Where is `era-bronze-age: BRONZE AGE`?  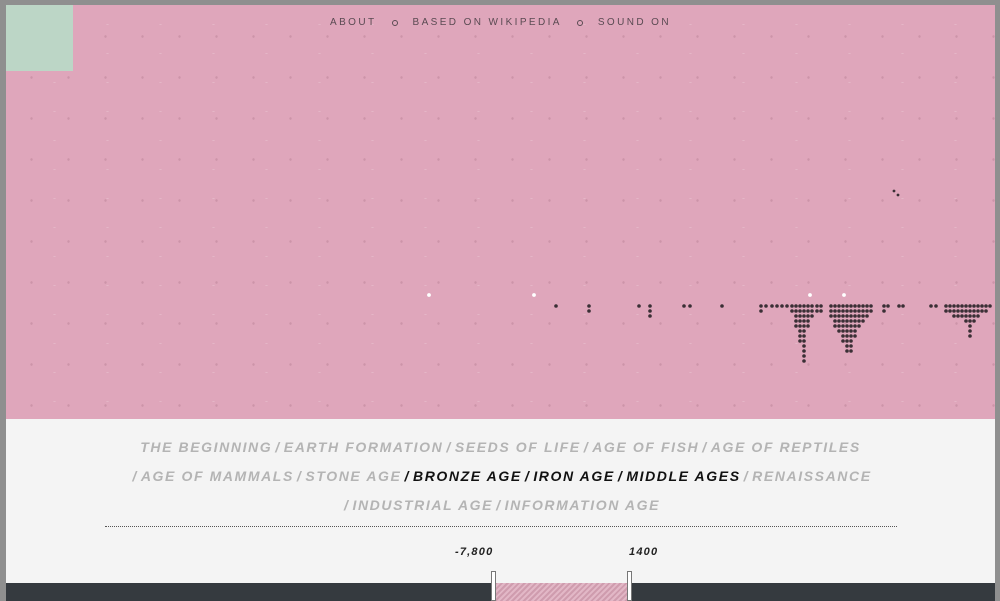 era-bronze-age: BRONZE AGE is located at coordinates (467, 476).